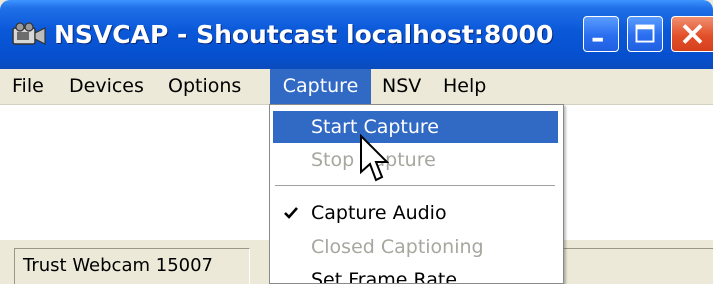 Image resolution: width=713 pixels, height=284 pixels. Describe the element at coordinates (601, 34) in the screenshot. I see `minimize-button` at that location.